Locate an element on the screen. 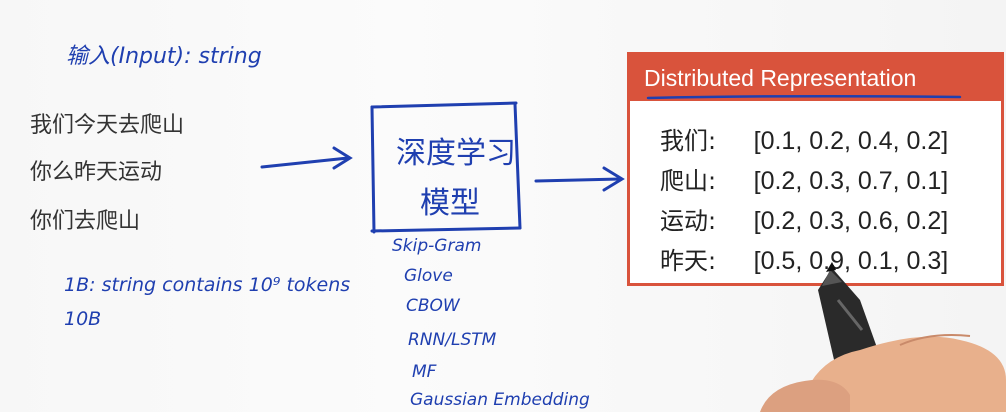 This screenshot has width=1006, height=412. pen-and-hand is located at coordinates (883, 337).